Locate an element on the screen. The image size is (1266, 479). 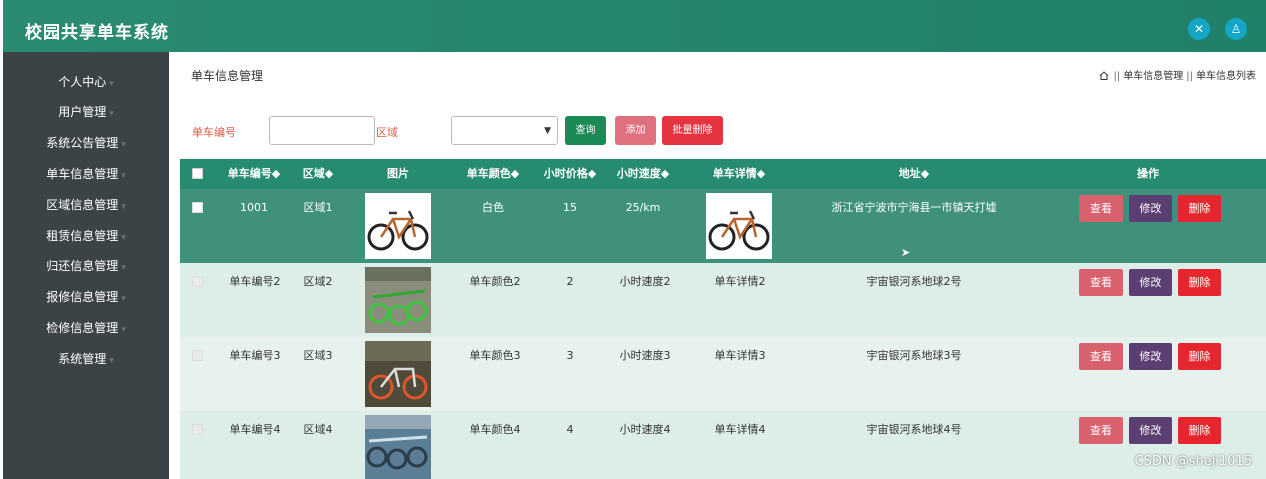
cell-speed: 小时速度2 is located at coordinates (645, 281).